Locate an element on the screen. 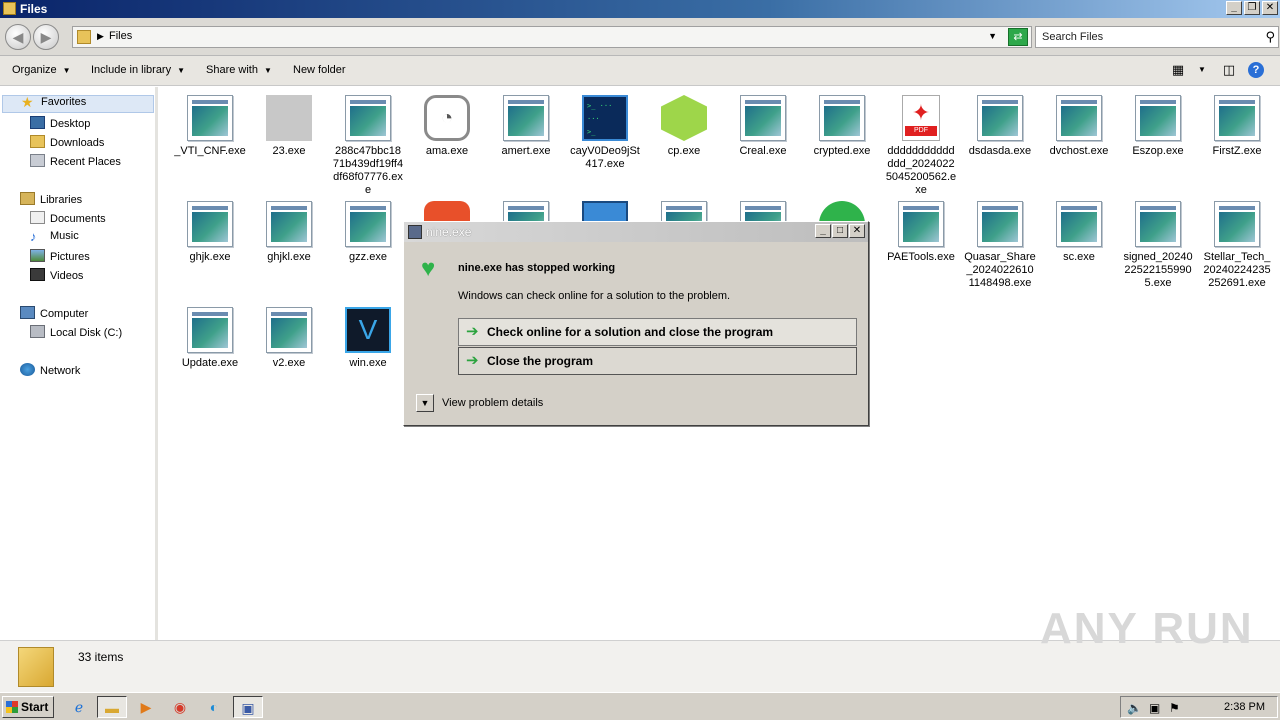  file-item: v2.exe is located at coordinates (289, 338).